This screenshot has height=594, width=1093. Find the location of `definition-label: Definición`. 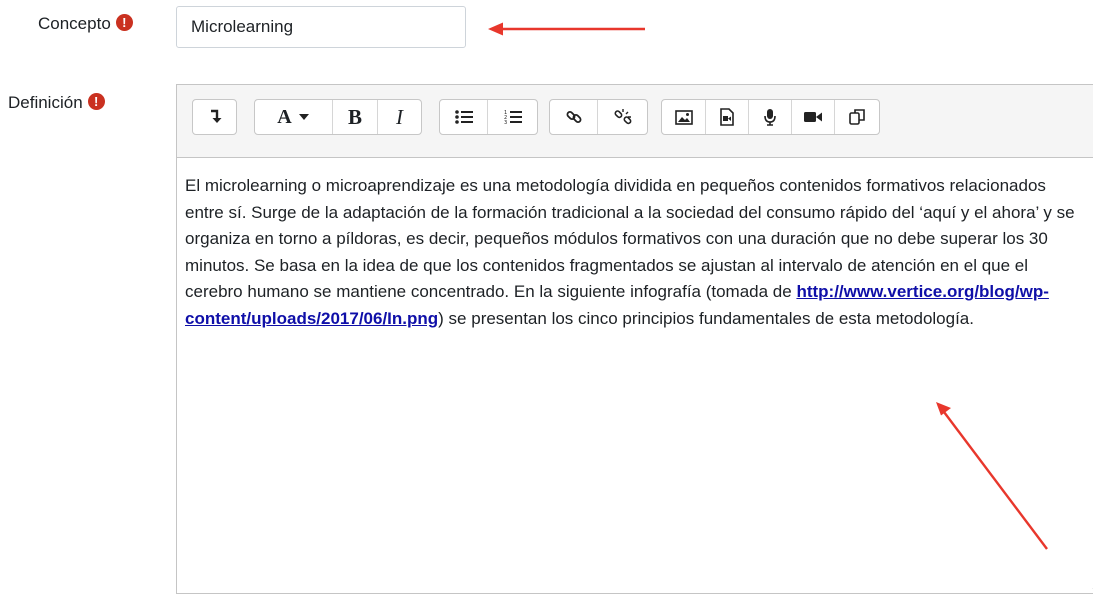

definition-label: Definición is located at coordinates (45, 102).